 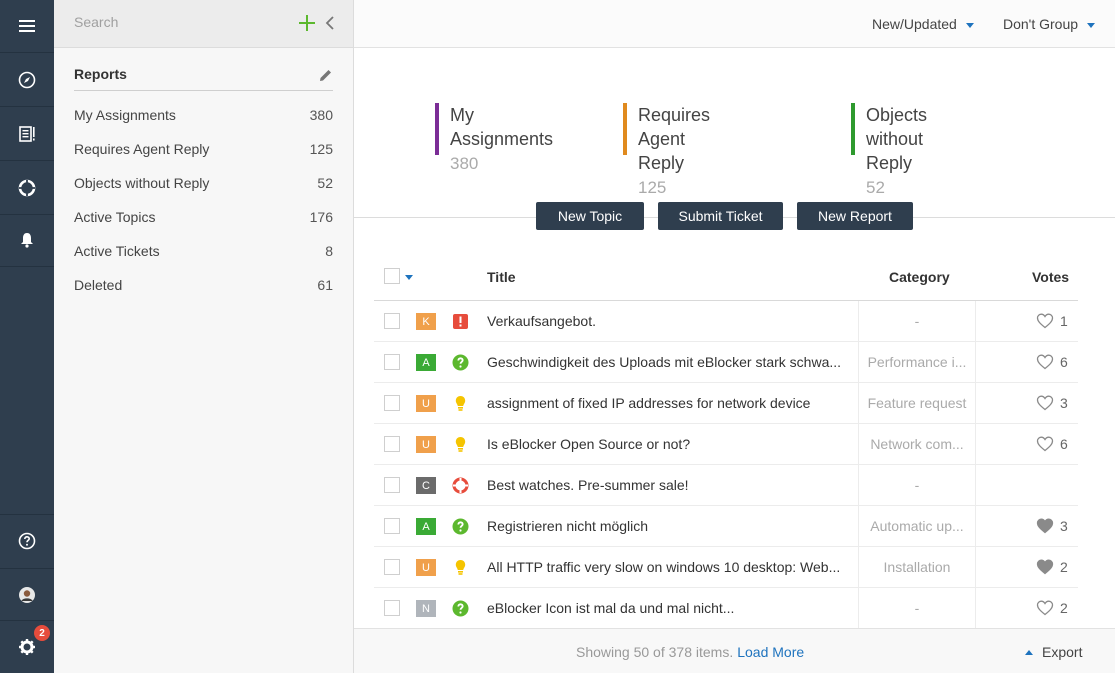 What do you see at coordinates (27, 80) in the screenshot?
I see `explore-button` at bounding box center [27, 80].